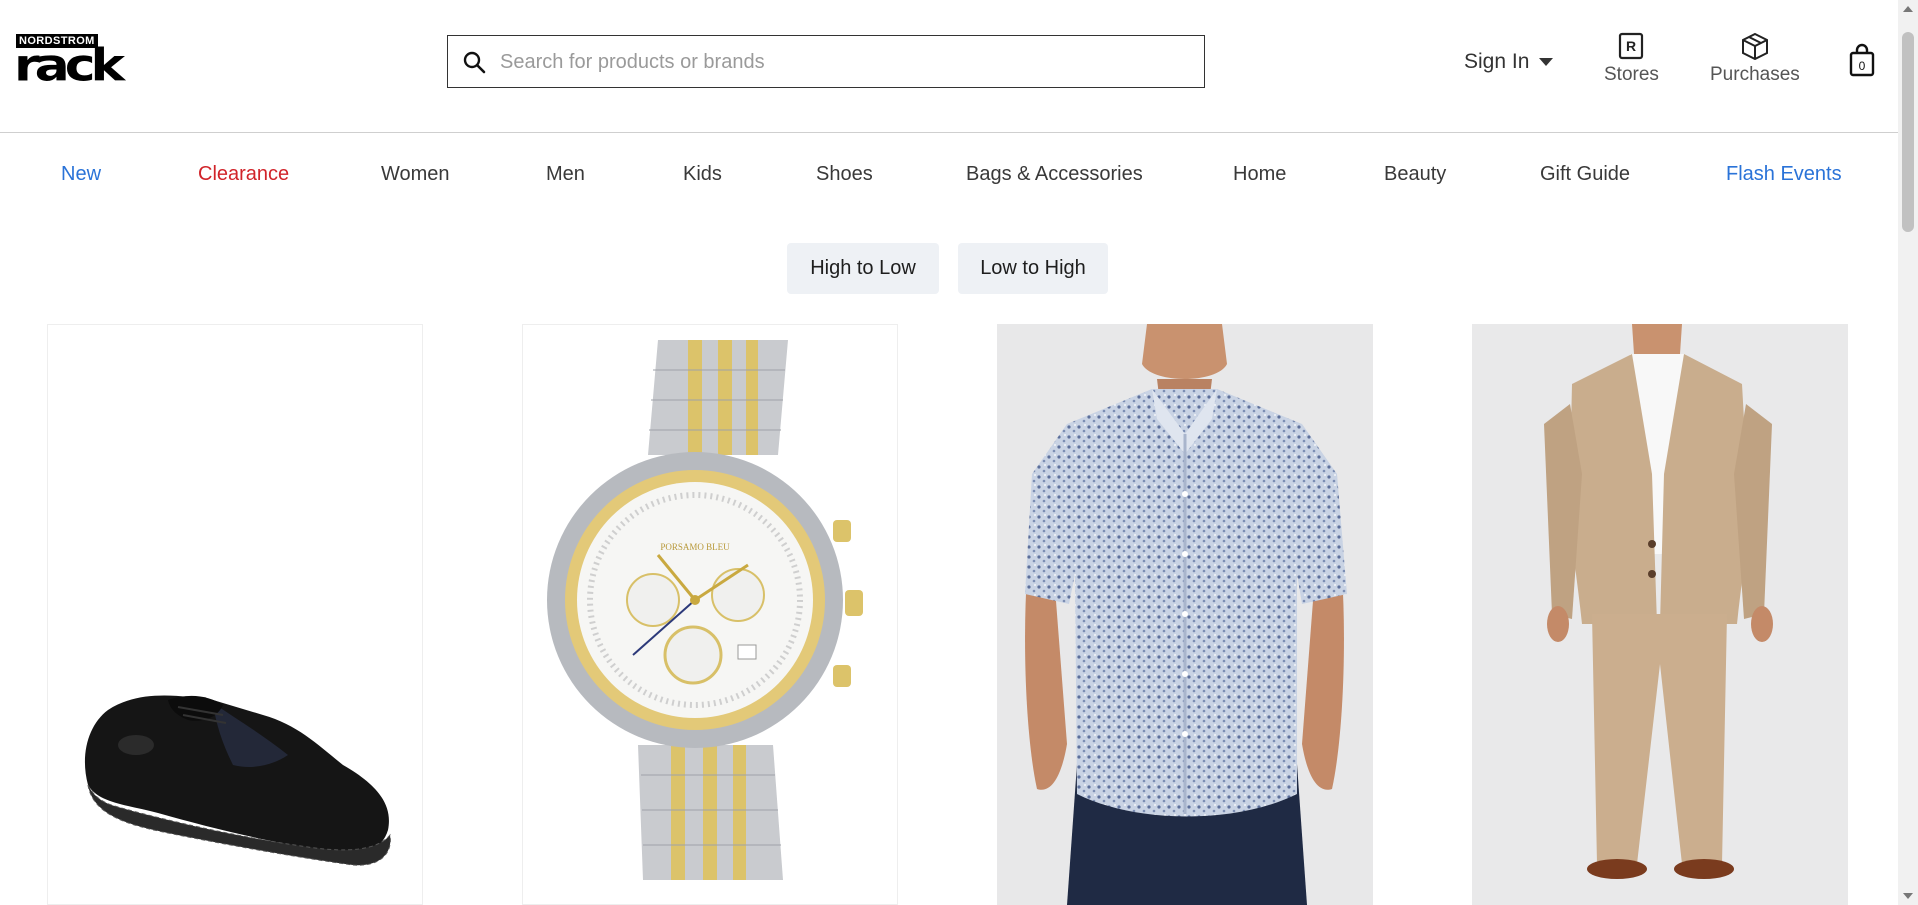 Image resolution: width=1918 pixels, height=905 pixels. What do you see at coordinates (845, 62) in the screenshot?
I see `search-input` at bounding box center [845, 62].